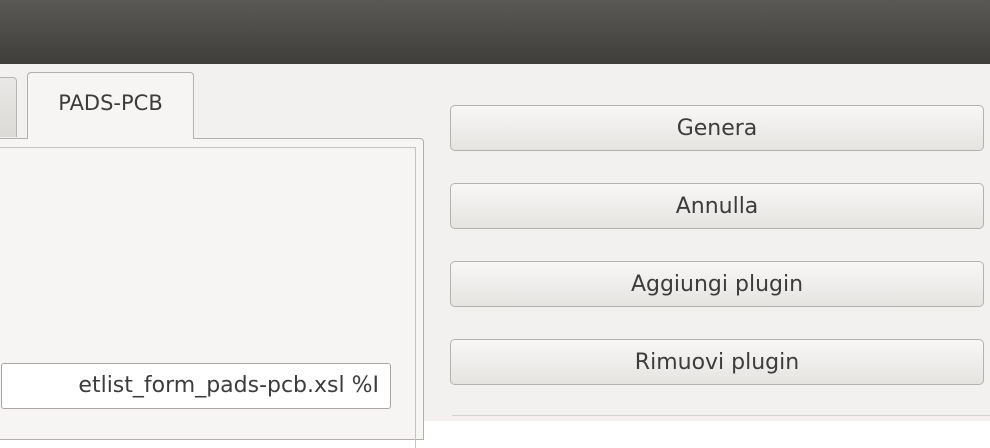 The image size is (990, 448). Describe the element at coordinates (717, 128) in the screenshot. I see `generate-button: Genera` at that location.